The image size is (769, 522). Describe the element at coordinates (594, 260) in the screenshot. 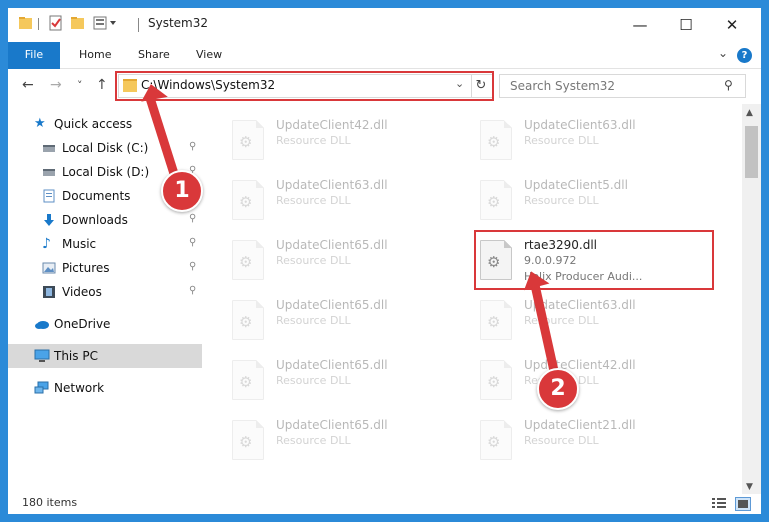

I see `file-highlight-box` at that location.